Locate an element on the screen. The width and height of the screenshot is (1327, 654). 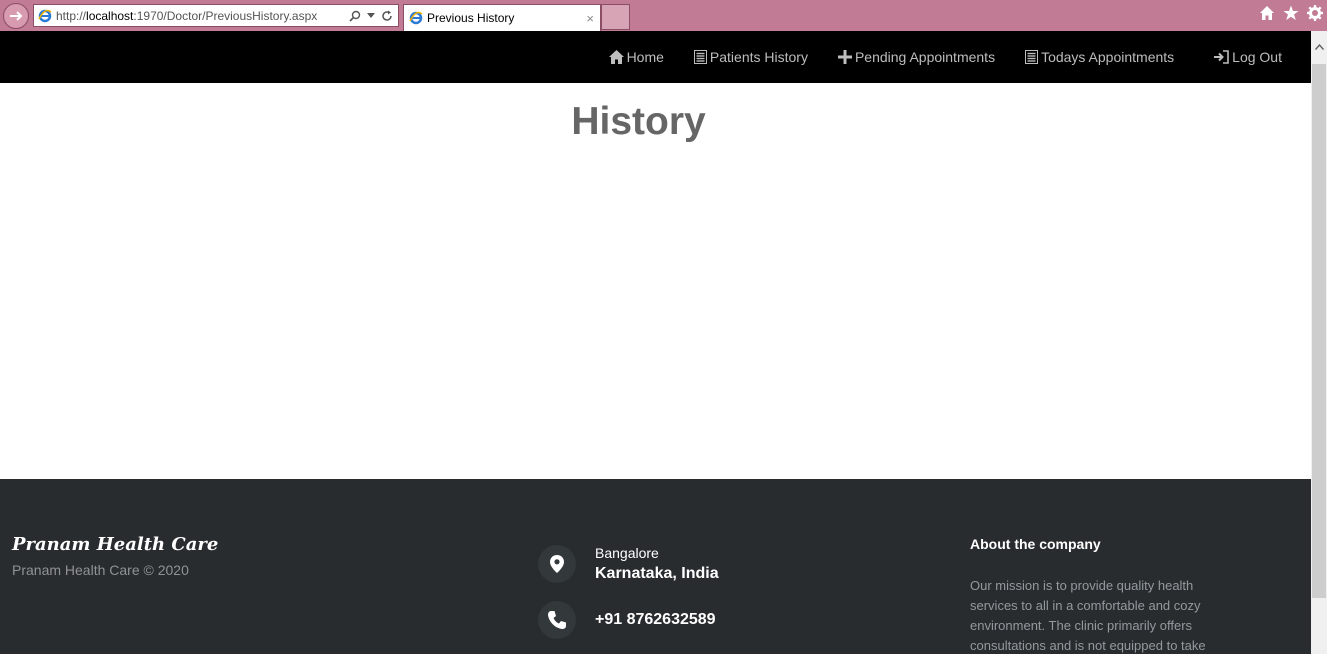
footer-copyright: Pranam Health Care © 2020 is located at coordinates (100, 570).